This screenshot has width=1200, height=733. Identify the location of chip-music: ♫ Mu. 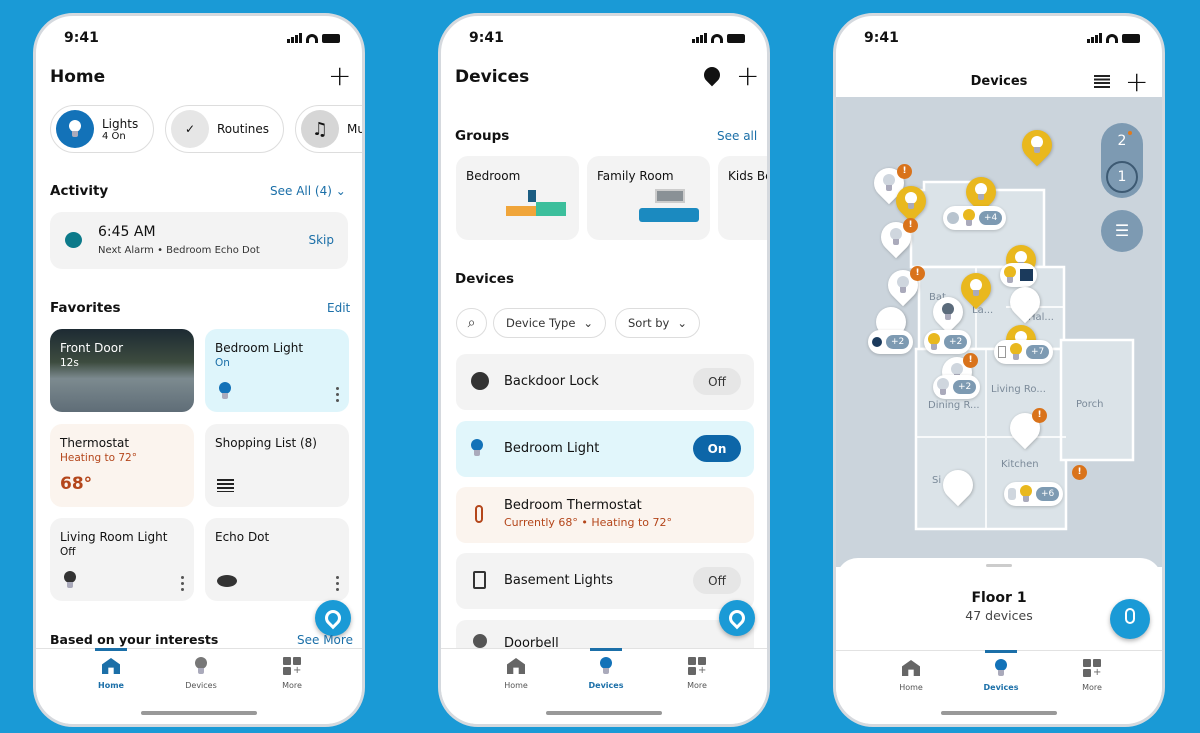
(328, 129).